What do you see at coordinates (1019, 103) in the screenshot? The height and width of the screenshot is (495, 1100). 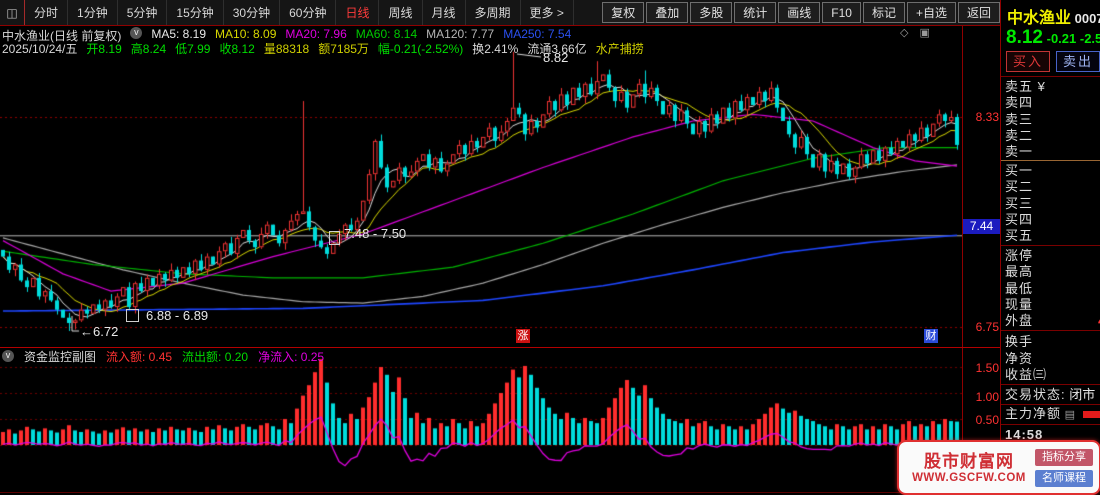 I see `ask-row-label: 卖四` at bounding box center [1019, 103].